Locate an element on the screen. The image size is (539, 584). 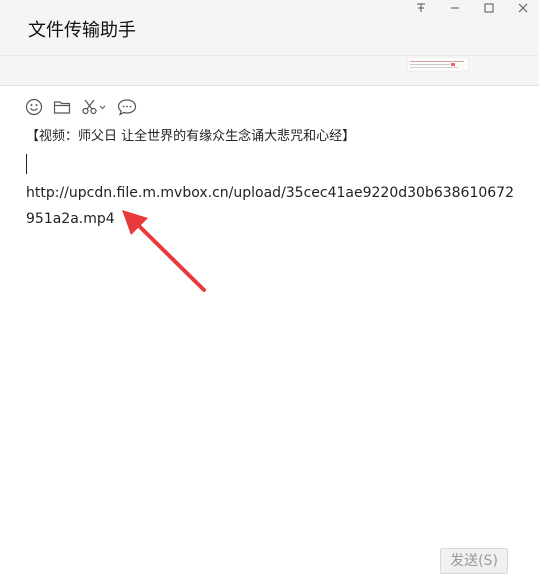
maximize-icon is located at coordinates (489, 8).